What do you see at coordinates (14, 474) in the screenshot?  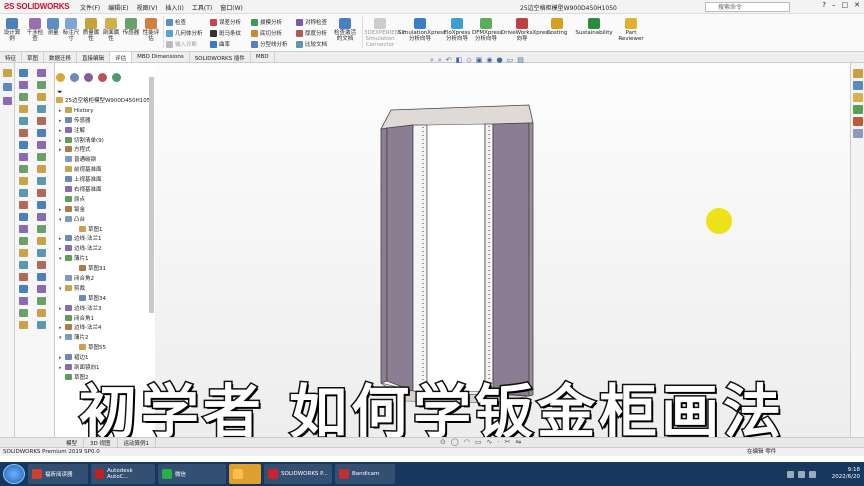 I see `start-button` at bounding box center [14, 474].